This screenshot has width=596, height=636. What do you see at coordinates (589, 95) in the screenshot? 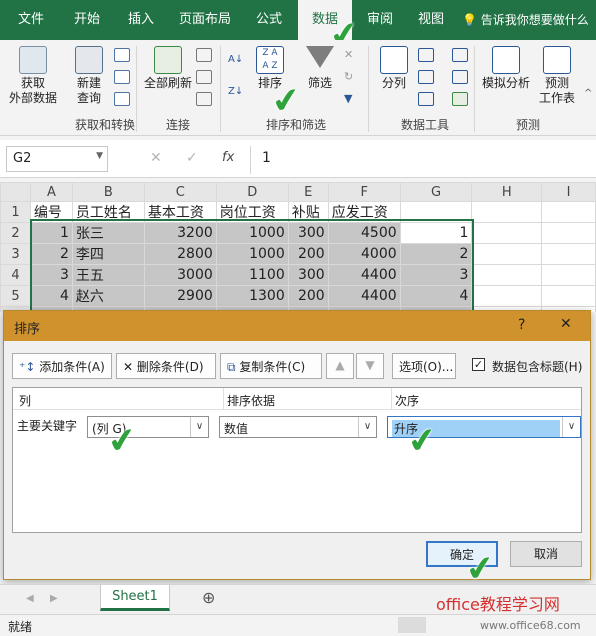
I see `collapse-ribbon-icon: ^` at bounding box center [589, 95].